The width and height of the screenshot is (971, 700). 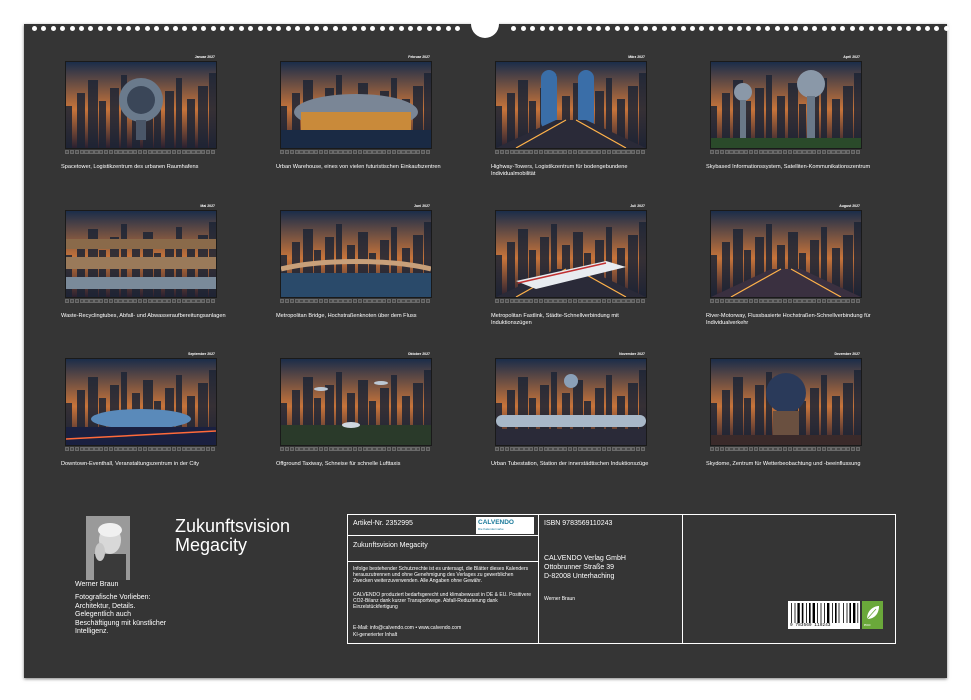 I want to click on ai-notice: KI-generierter Inhalt, so click(x=375, y=635).